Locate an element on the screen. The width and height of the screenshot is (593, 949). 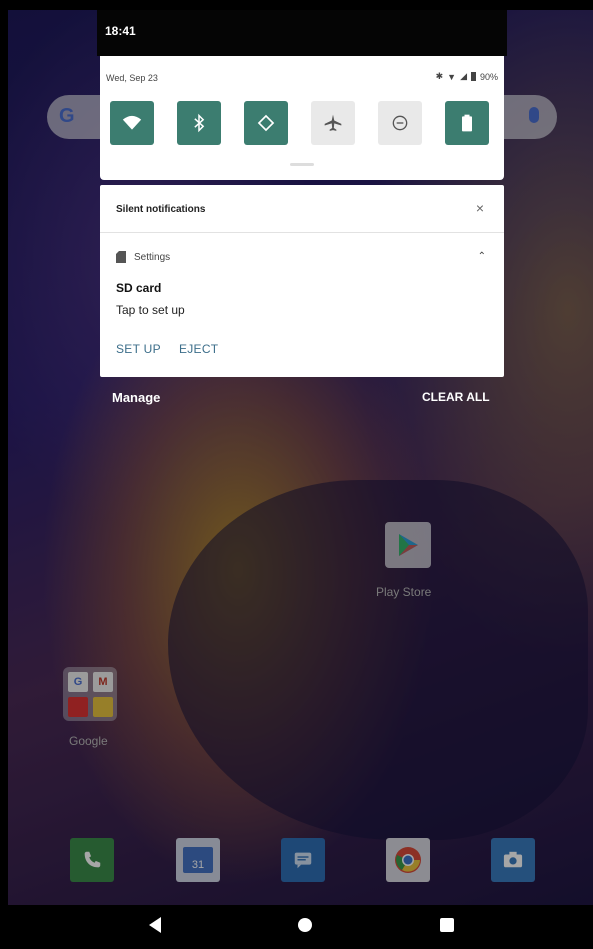
tile-do-not-disturb is located at coordinates (400, 123).